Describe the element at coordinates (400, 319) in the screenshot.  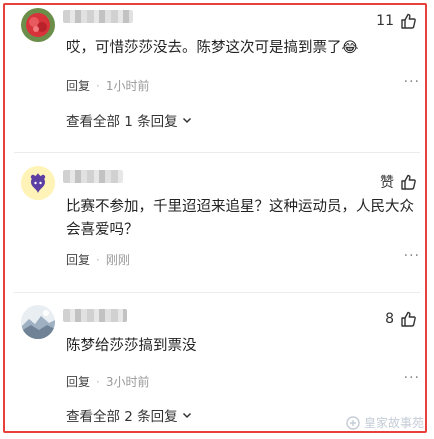
I see `like-button: 8` at that location.